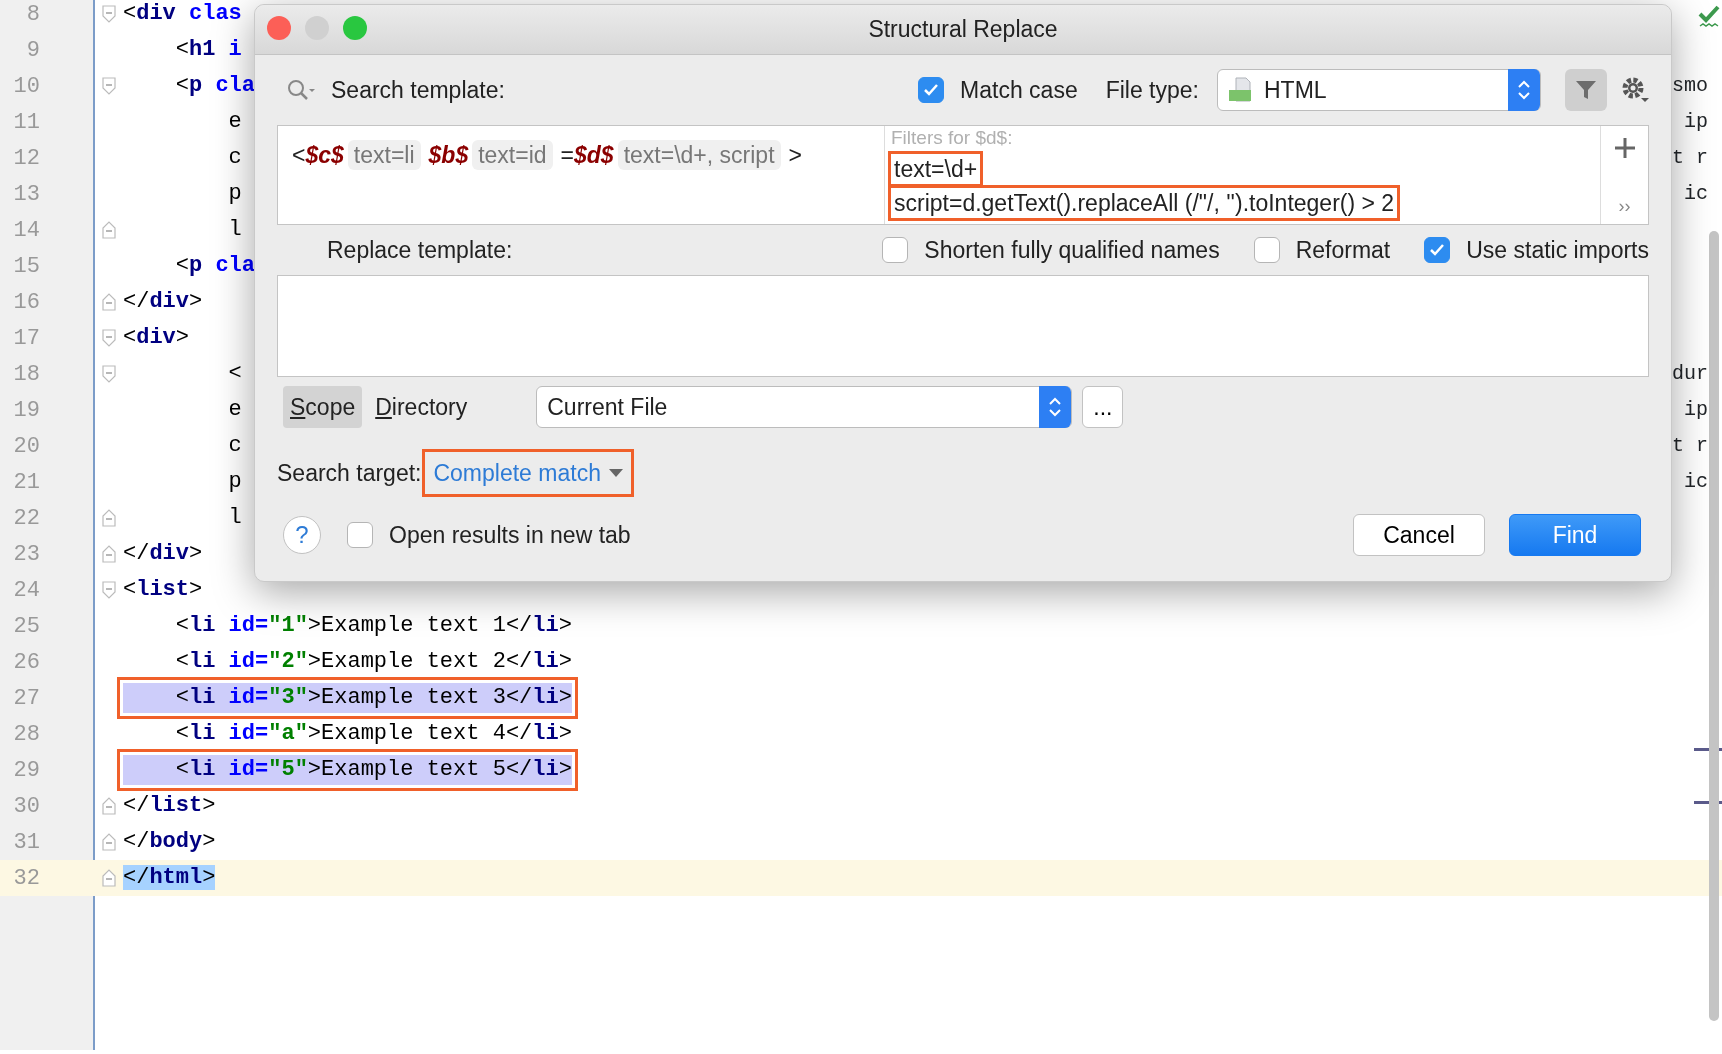 Image resolution: width=1722 pixels, height=1054 pixels. Describe the element at coordinates (26, 86) in the screenshot. I see `line-number: 10` at that location.